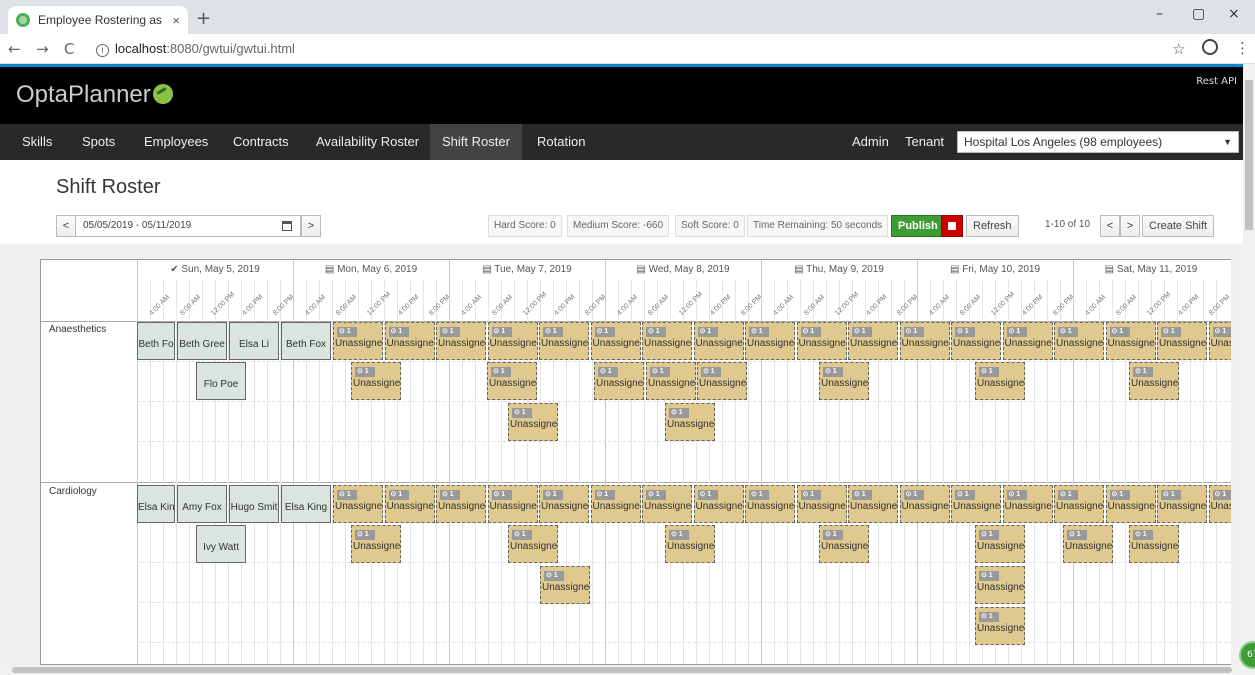  Describe the element at coordinates (98, 20) in the screenshot. I see `browser-tab: Employee Rostering as a Servi ×` at that location.